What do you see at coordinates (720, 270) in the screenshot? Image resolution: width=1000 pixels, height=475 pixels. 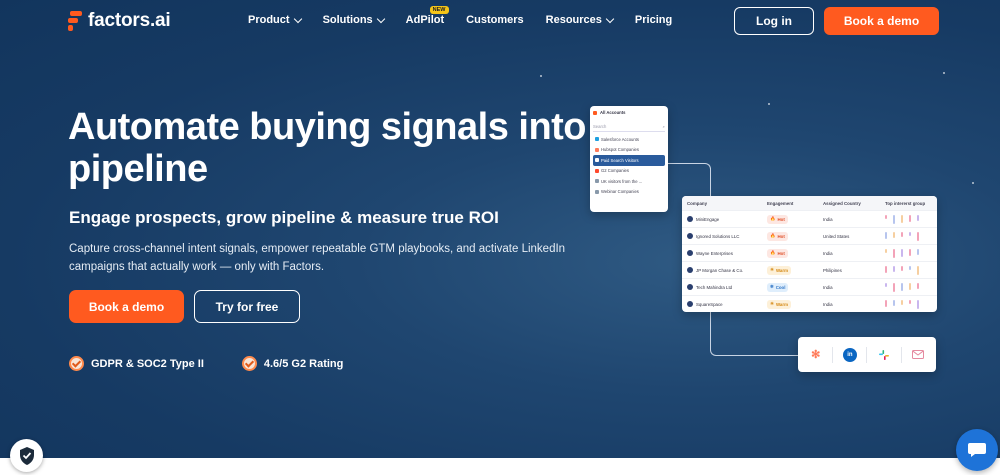 I see `company-name: JP Morgan Chase & Co.` at bounding box center [720, 270].